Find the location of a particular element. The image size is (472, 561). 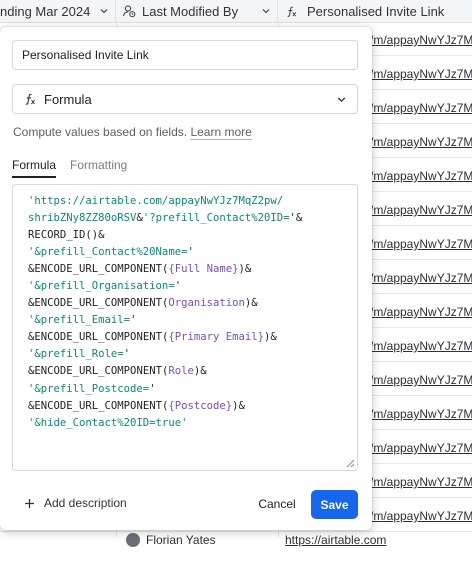

formula-line: '&prefill_Organisation=' is located at coordinates (165, 286).